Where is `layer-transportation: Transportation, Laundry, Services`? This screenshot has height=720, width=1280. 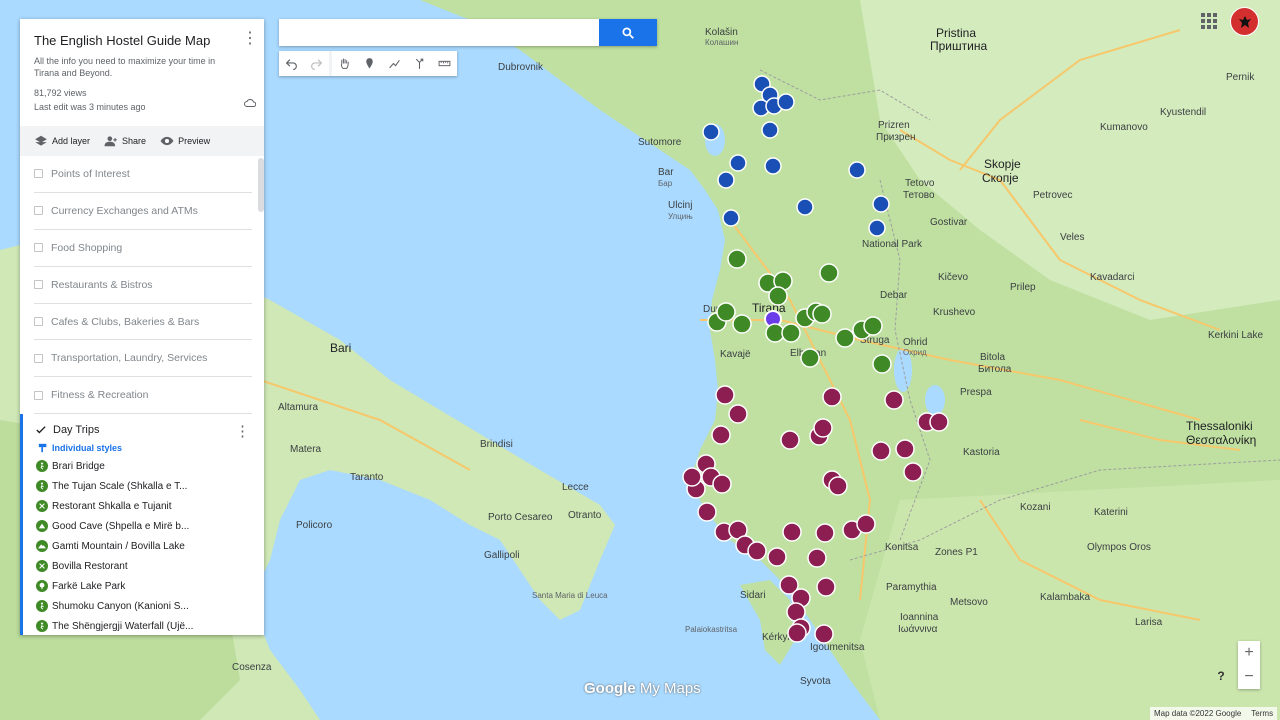 layer-transportation: Transportation, Laundry, Services is located at coordinates (143, 359).